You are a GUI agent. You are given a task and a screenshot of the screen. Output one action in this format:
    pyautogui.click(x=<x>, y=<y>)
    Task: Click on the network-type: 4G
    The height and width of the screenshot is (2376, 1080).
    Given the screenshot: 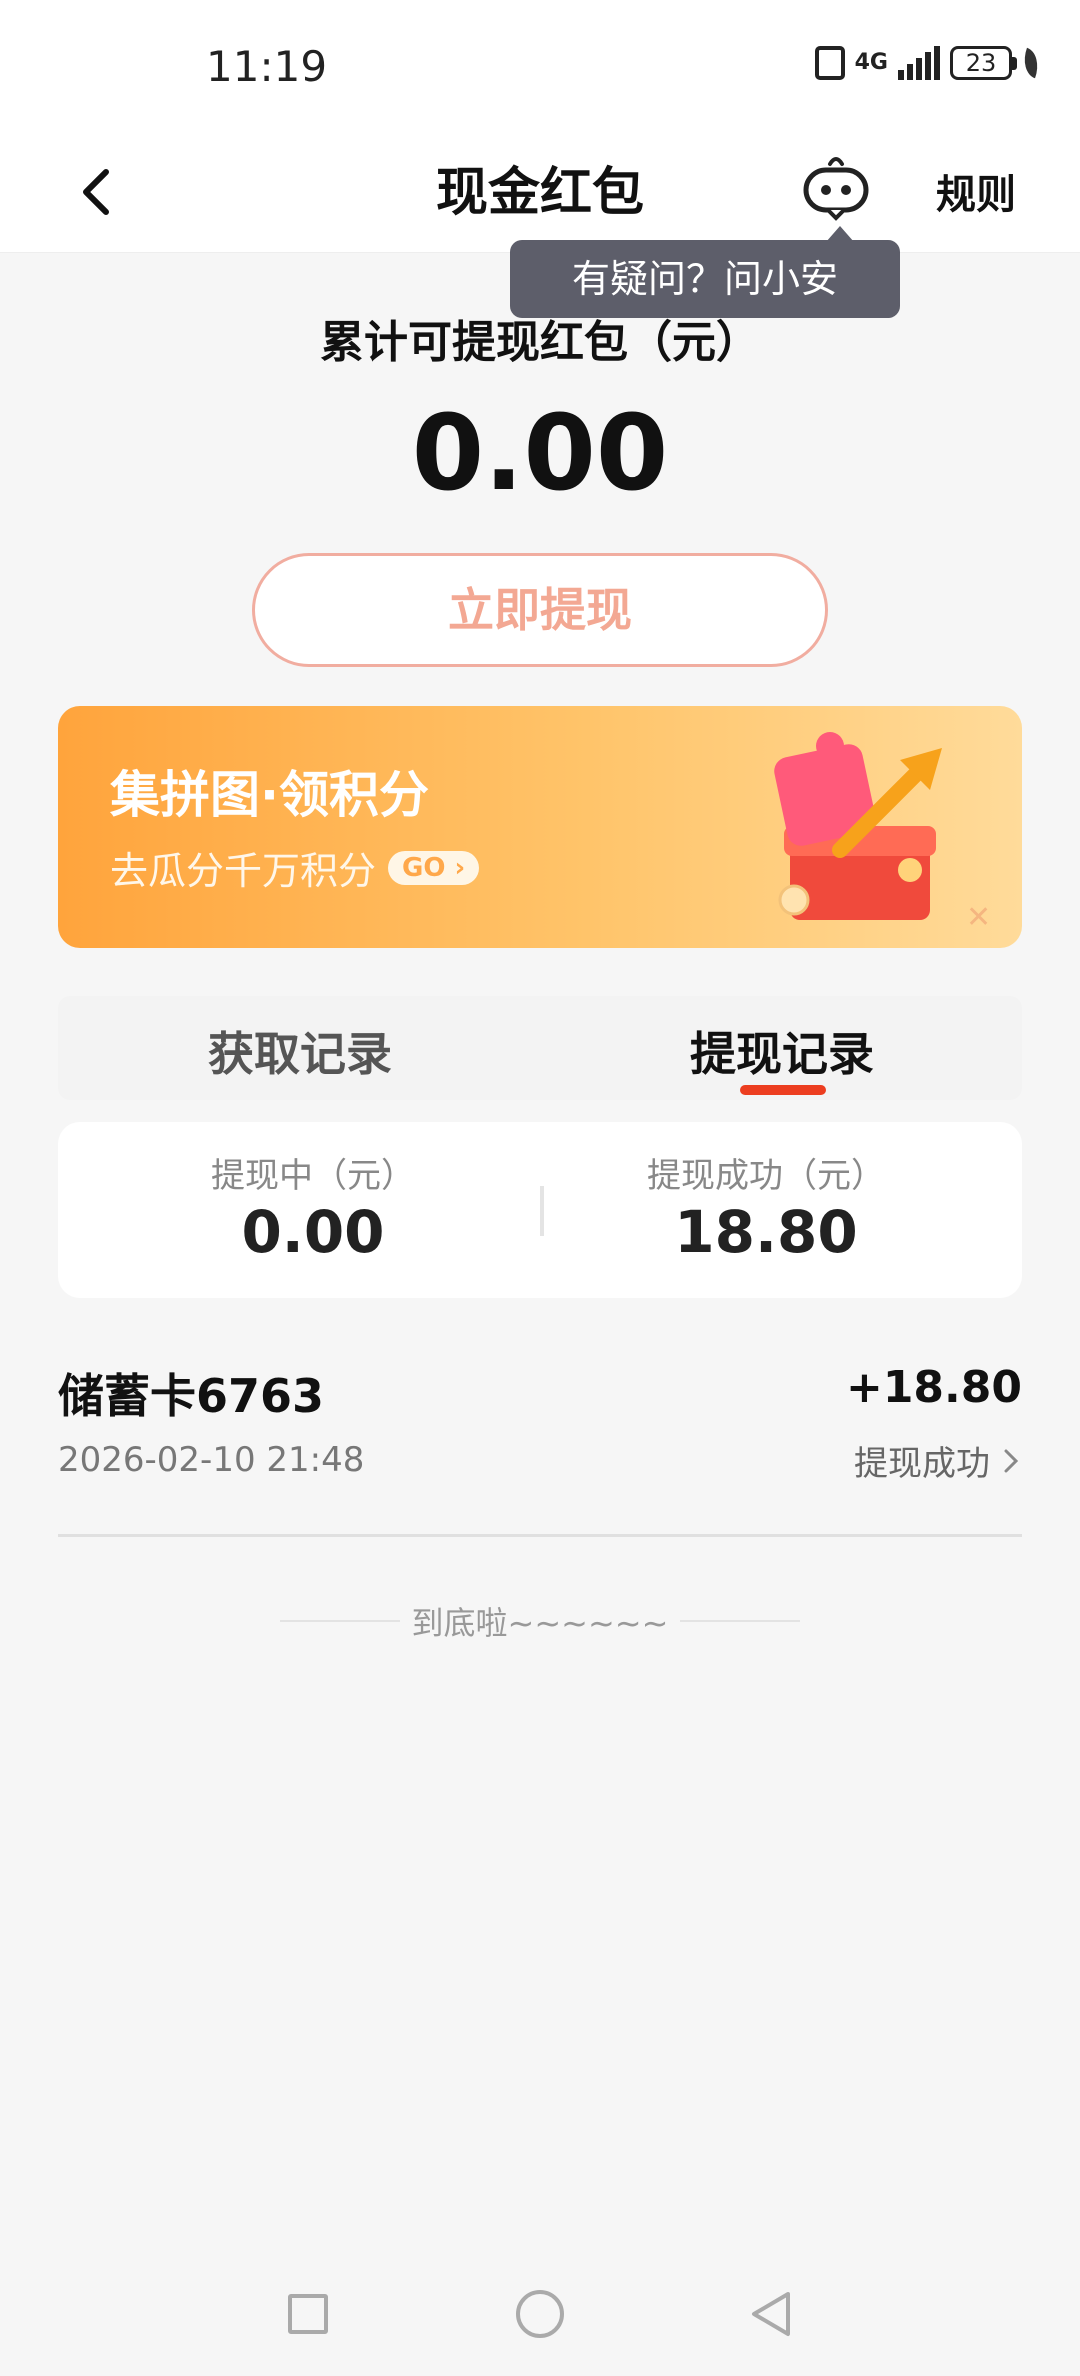 What is the action you would take?
    pyautogui.click(x=871, y=62)
    